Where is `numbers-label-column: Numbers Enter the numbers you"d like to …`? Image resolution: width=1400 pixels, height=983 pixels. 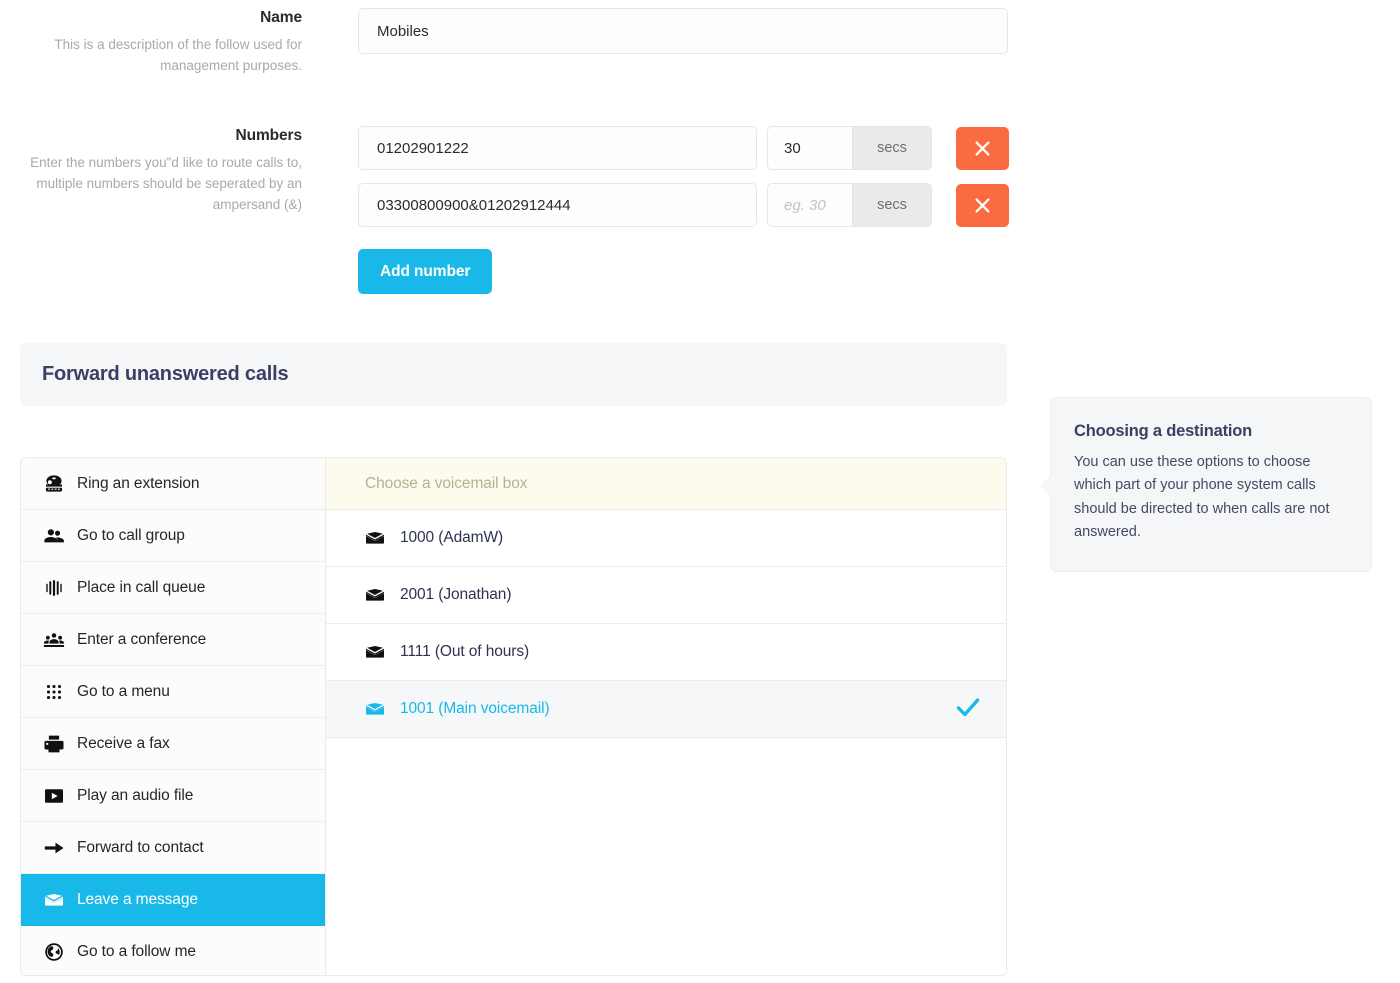 numbers-label-column: Numbers Enter the numbers you"d like to … is located at coordinates (160, 171).